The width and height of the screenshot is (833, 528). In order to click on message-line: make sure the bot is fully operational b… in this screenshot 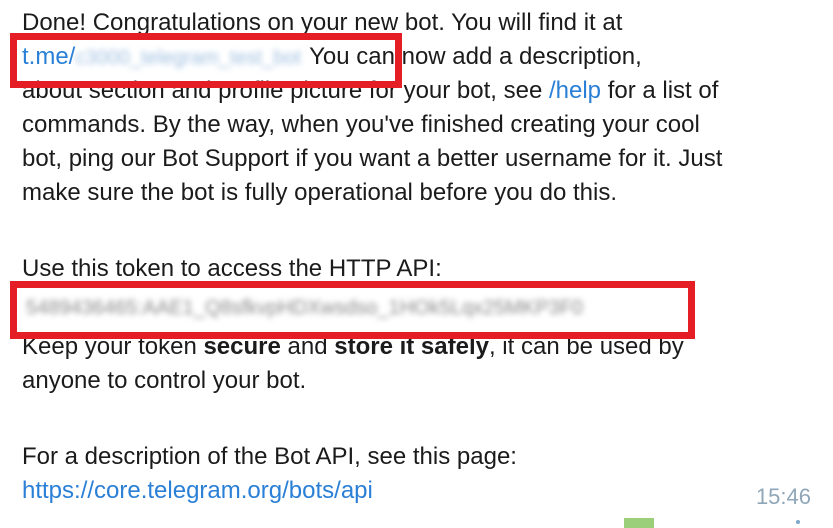, I will do `click(320, 192)`.